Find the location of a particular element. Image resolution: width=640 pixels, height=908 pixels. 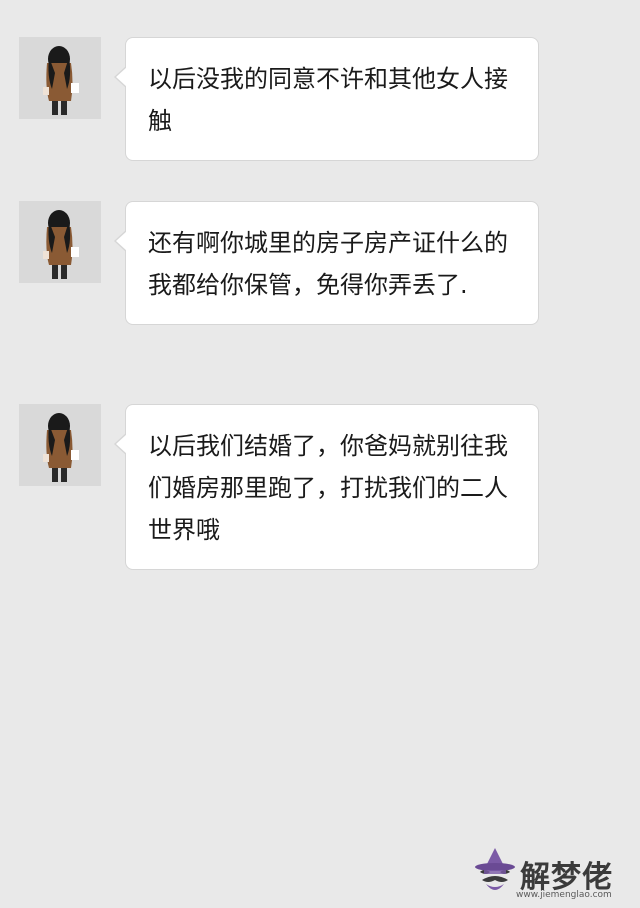

message-bubble: 以后我们结婚了，你爸妈就别往我们婚房那里跑了，打扰我们的二人世界哦 is located at coordinates (326, 487).